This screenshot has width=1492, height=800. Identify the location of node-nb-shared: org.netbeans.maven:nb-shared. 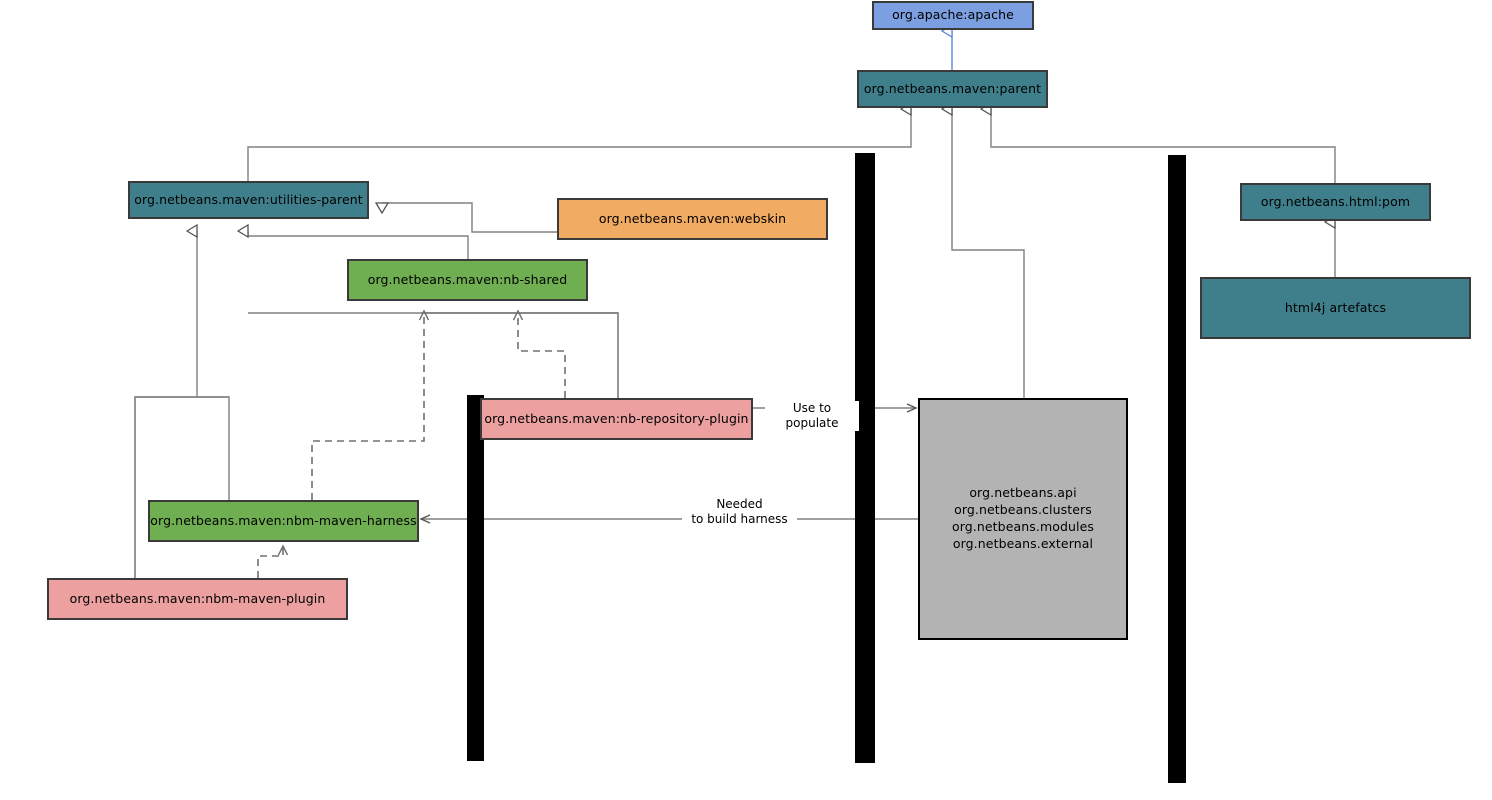
(467, 280).